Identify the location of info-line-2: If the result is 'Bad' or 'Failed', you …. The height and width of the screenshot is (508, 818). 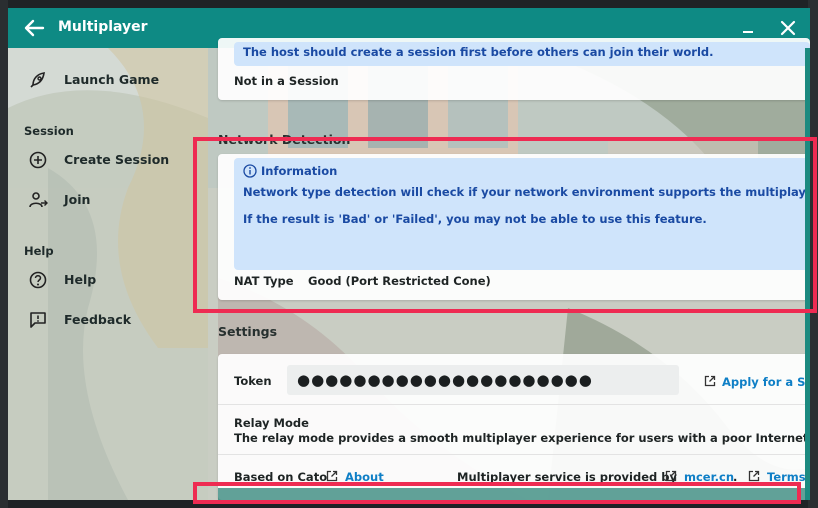
(475, 219).